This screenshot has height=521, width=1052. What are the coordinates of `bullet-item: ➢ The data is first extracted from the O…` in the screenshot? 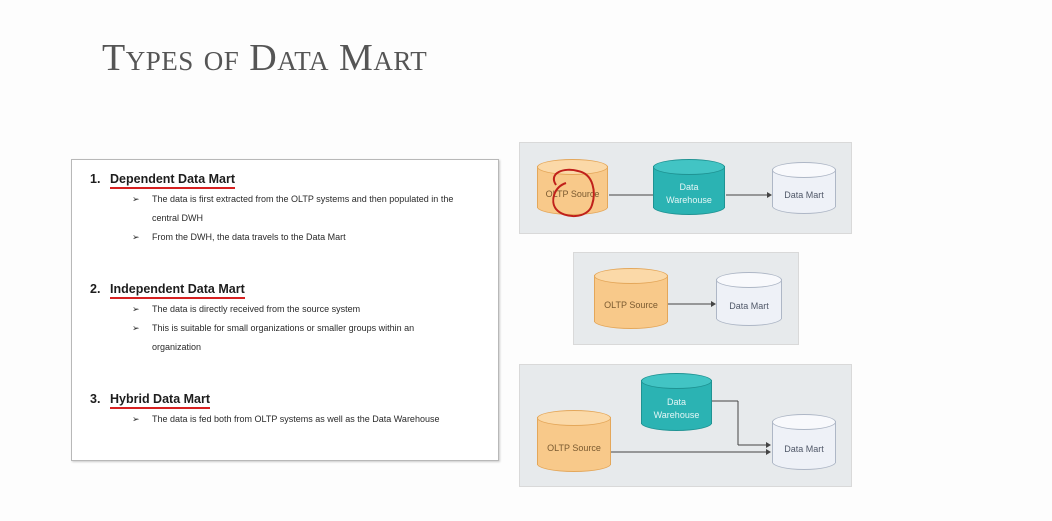 It's located at (297, 209).